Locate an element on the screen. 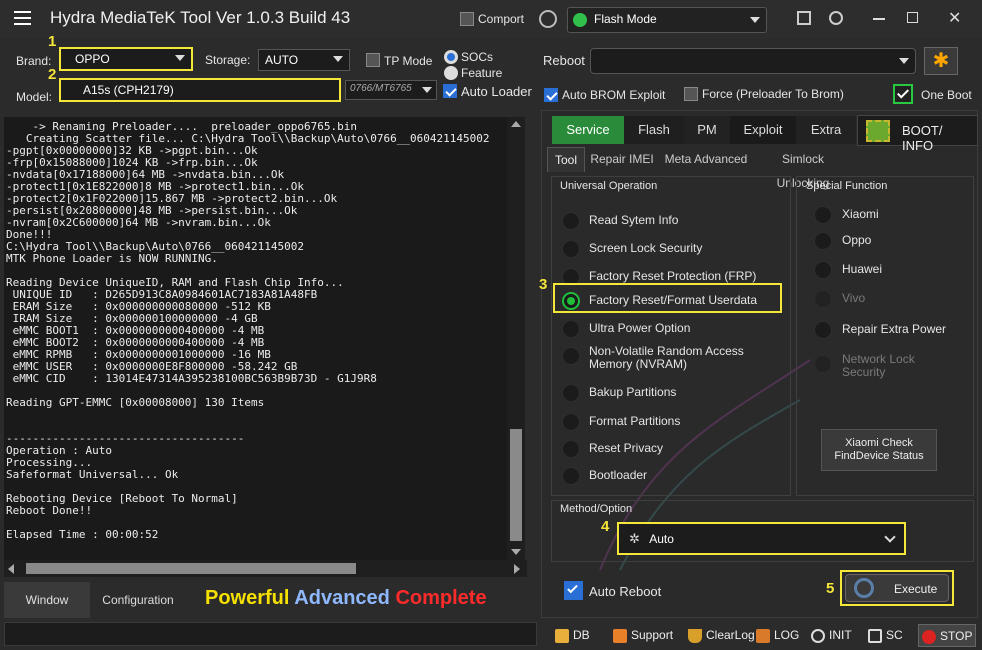 The width and height of the screenshot is (982, 650). storage-select: AUTO is located at coordinates (304, 60).